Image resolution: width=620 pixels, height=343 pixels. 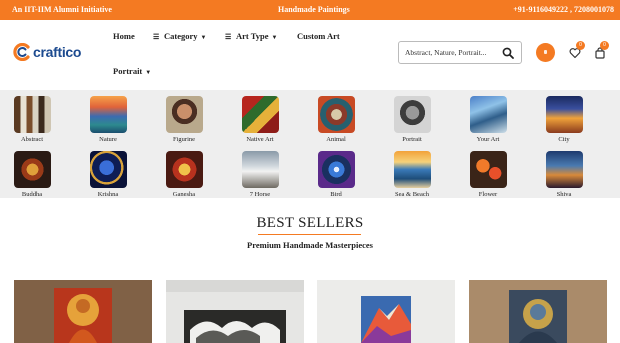 I want to click on nav-custom-art-label: Custom Art, so click(x=318, y=36).